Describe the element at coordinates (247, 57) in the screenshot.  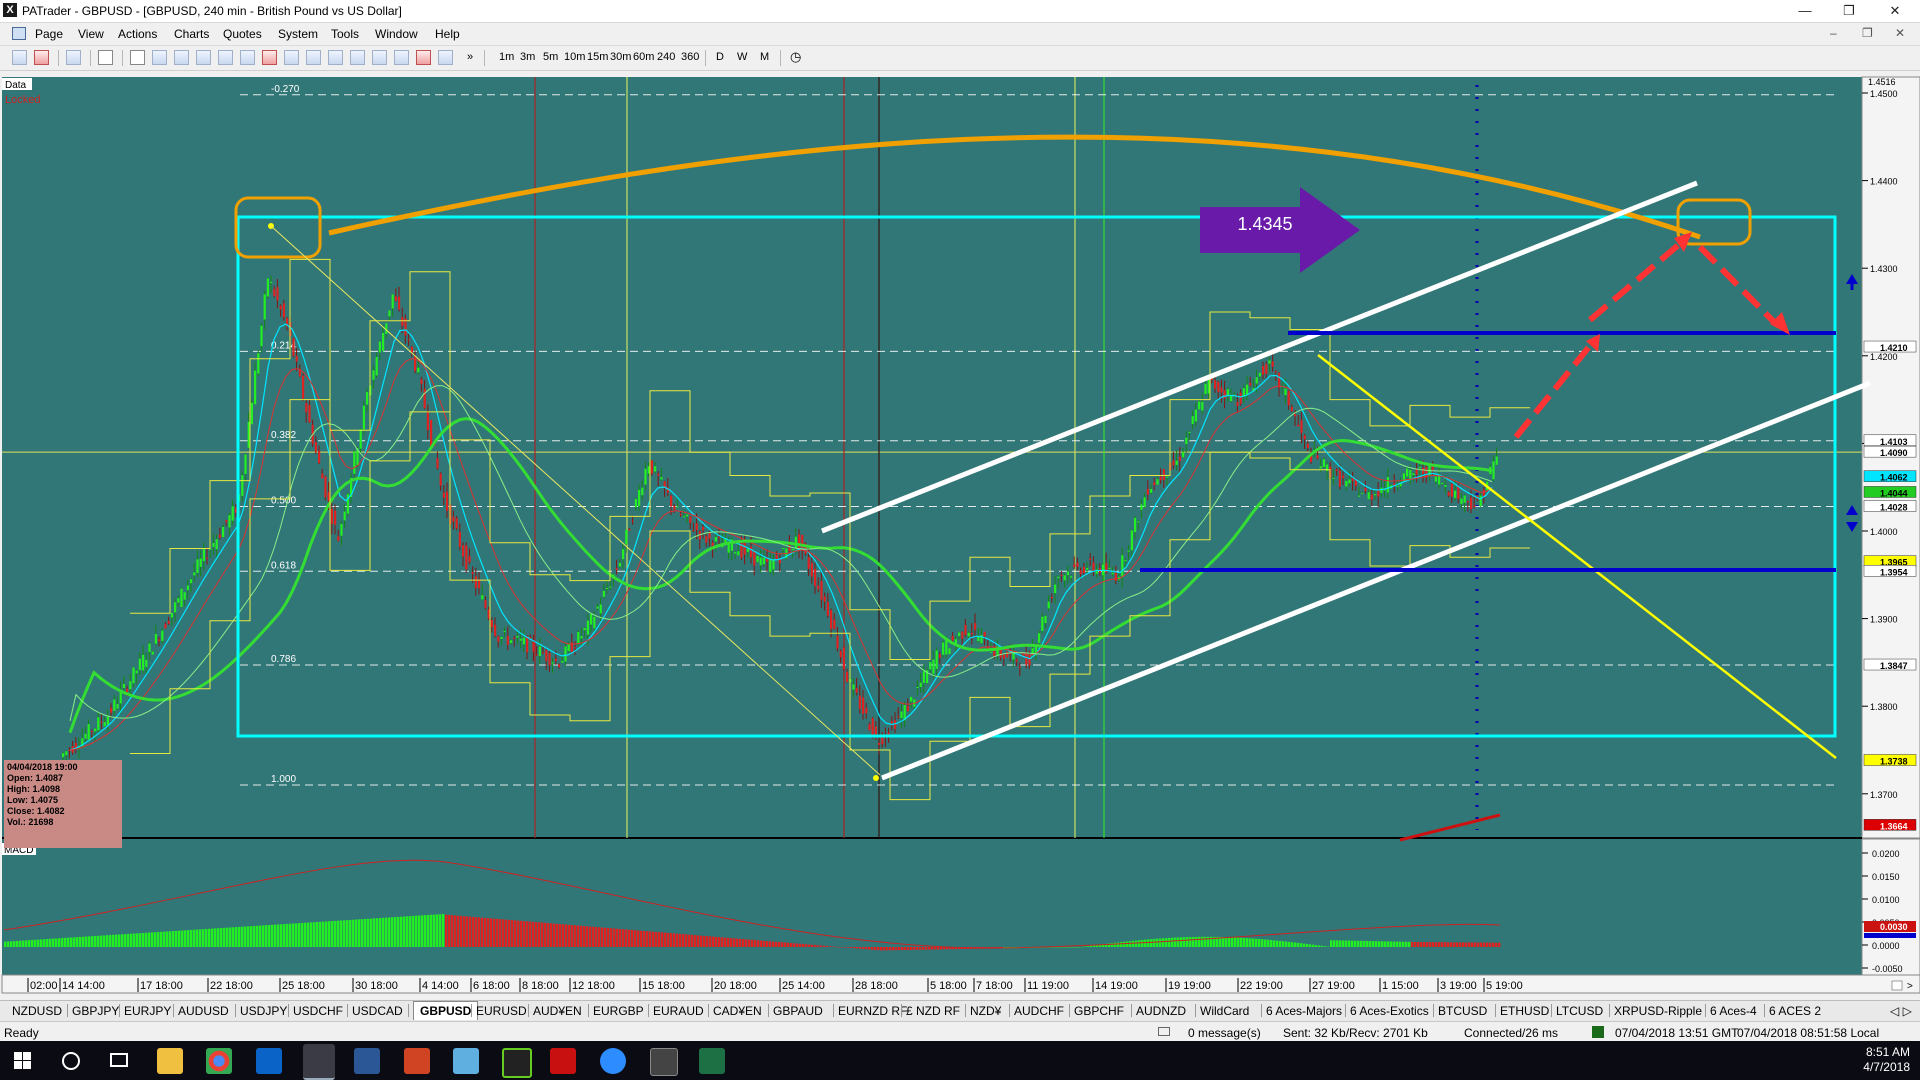
I see `fibonacci-icon` at that location.